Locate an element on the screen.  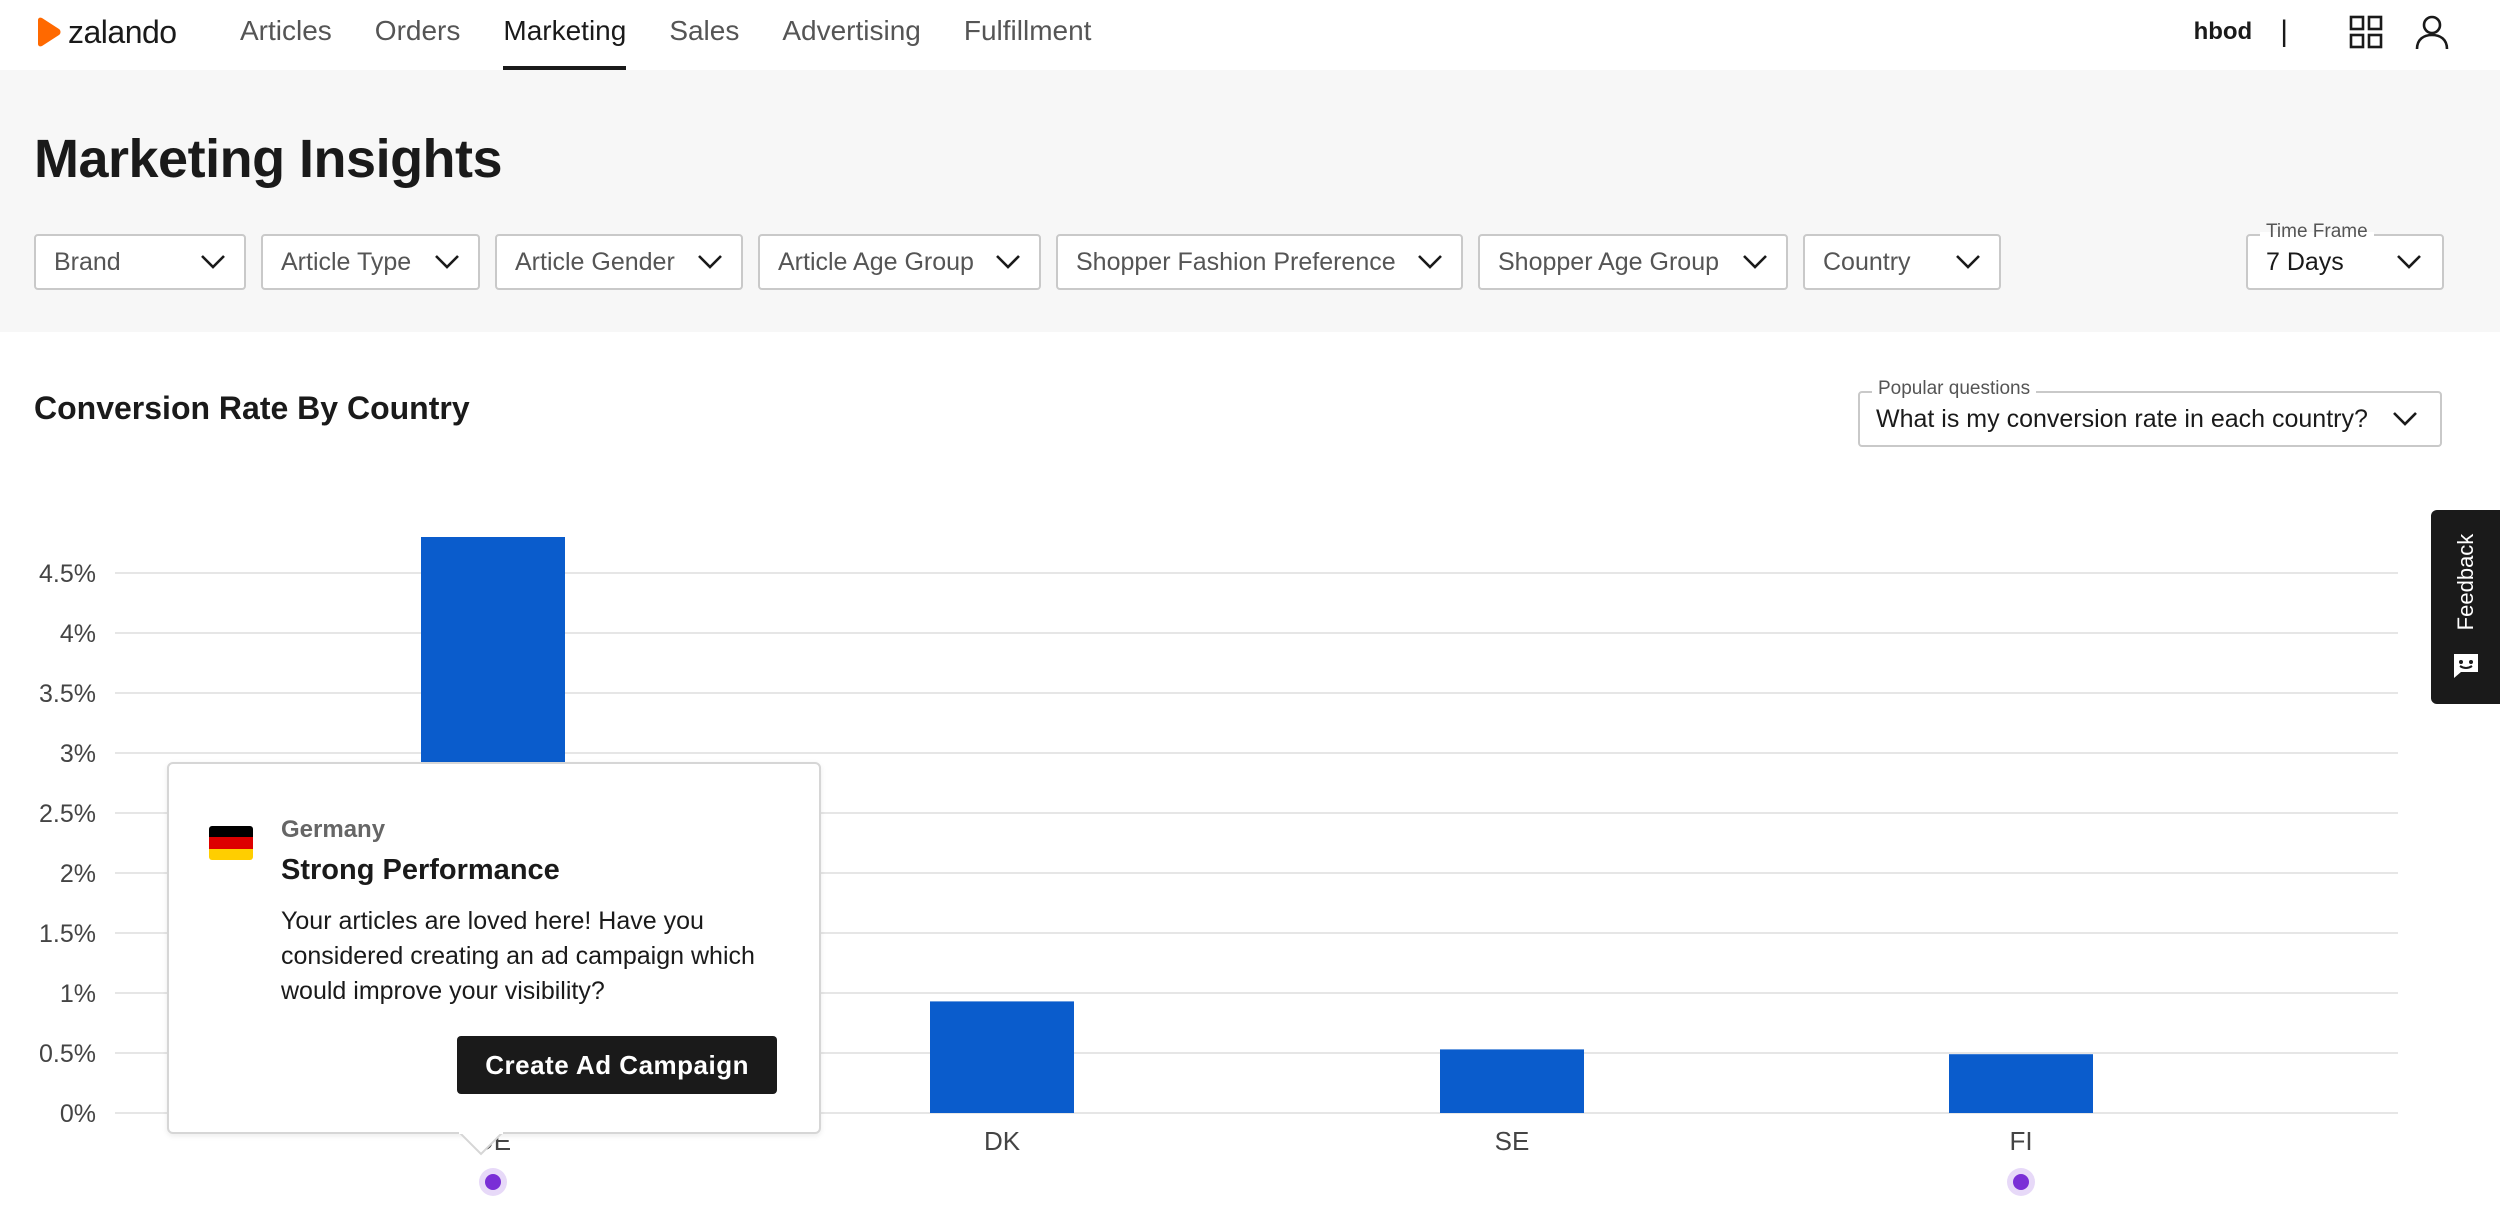
y-tick-label: 0% is located at coordinates (78, 1114).